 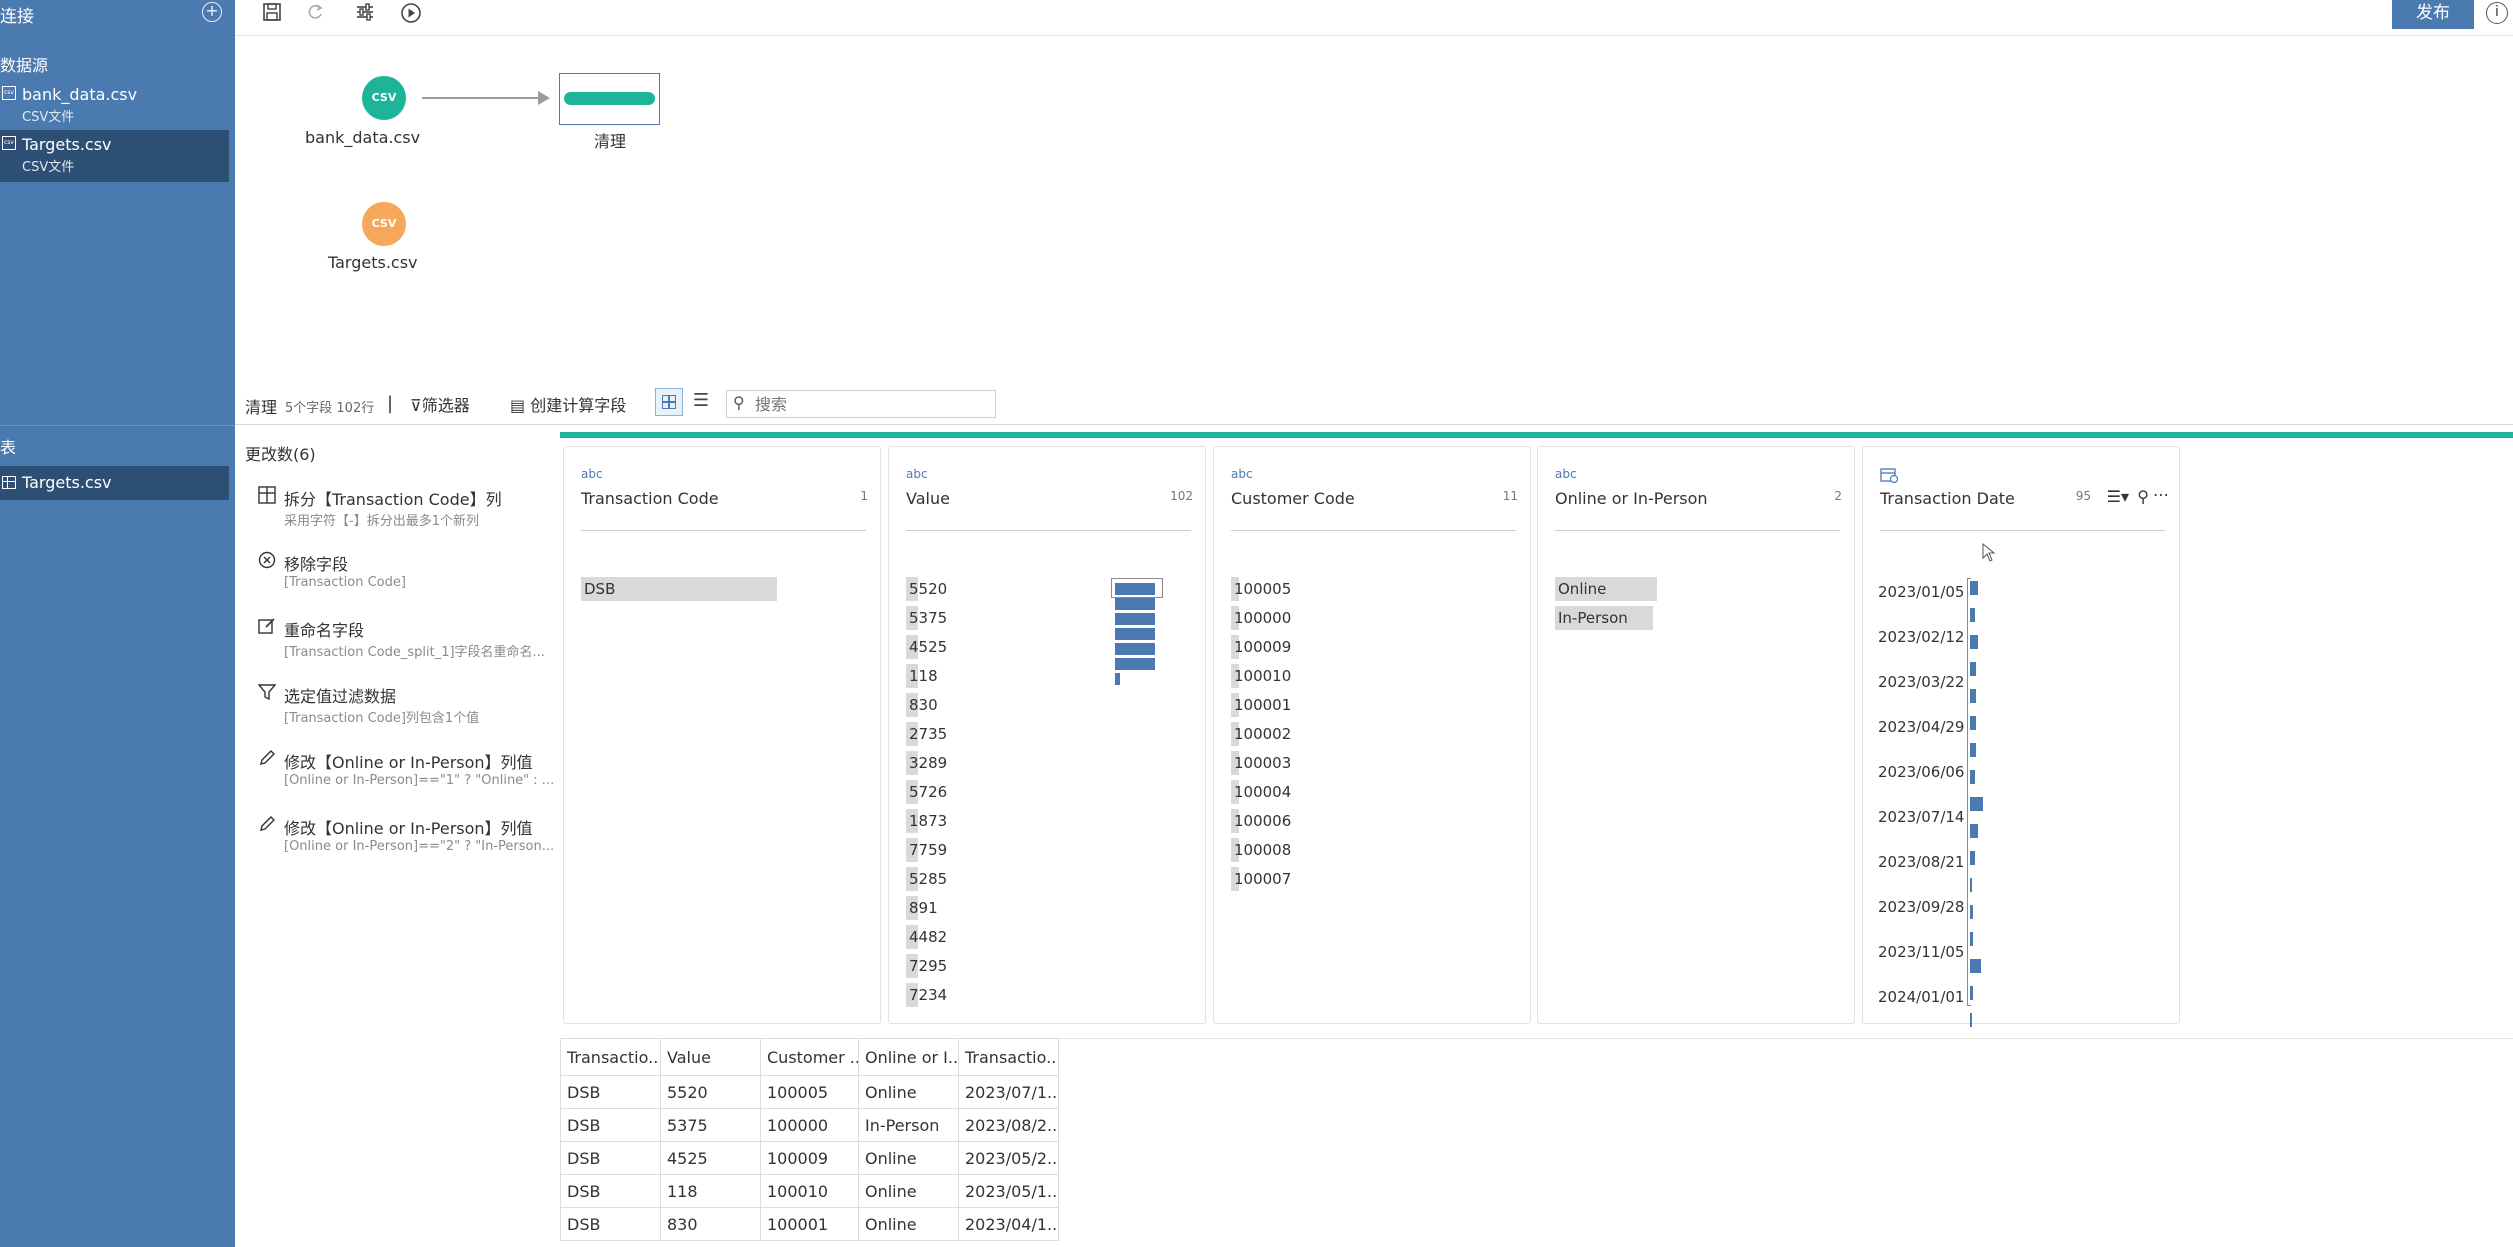 What do you see at coordinates (1921, 727) in the screenshot?
I see `value-label: 2023/04/29` at bounding box center [1921, 727].